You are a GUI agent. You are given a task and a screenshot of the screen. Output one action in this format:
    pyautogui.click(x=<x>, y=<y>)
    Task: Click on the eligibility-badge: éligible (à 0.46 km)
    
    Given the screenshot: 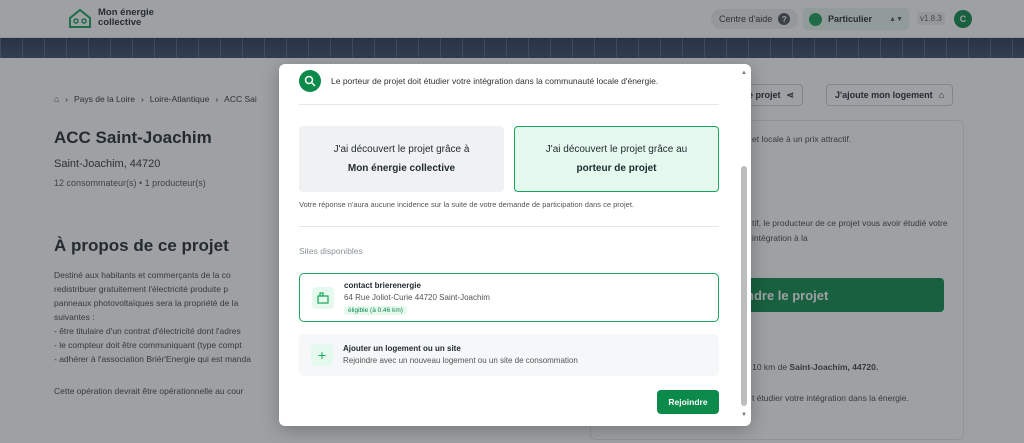 What is the action you would take?
    pyautogui.click(x=375, y=310)
    